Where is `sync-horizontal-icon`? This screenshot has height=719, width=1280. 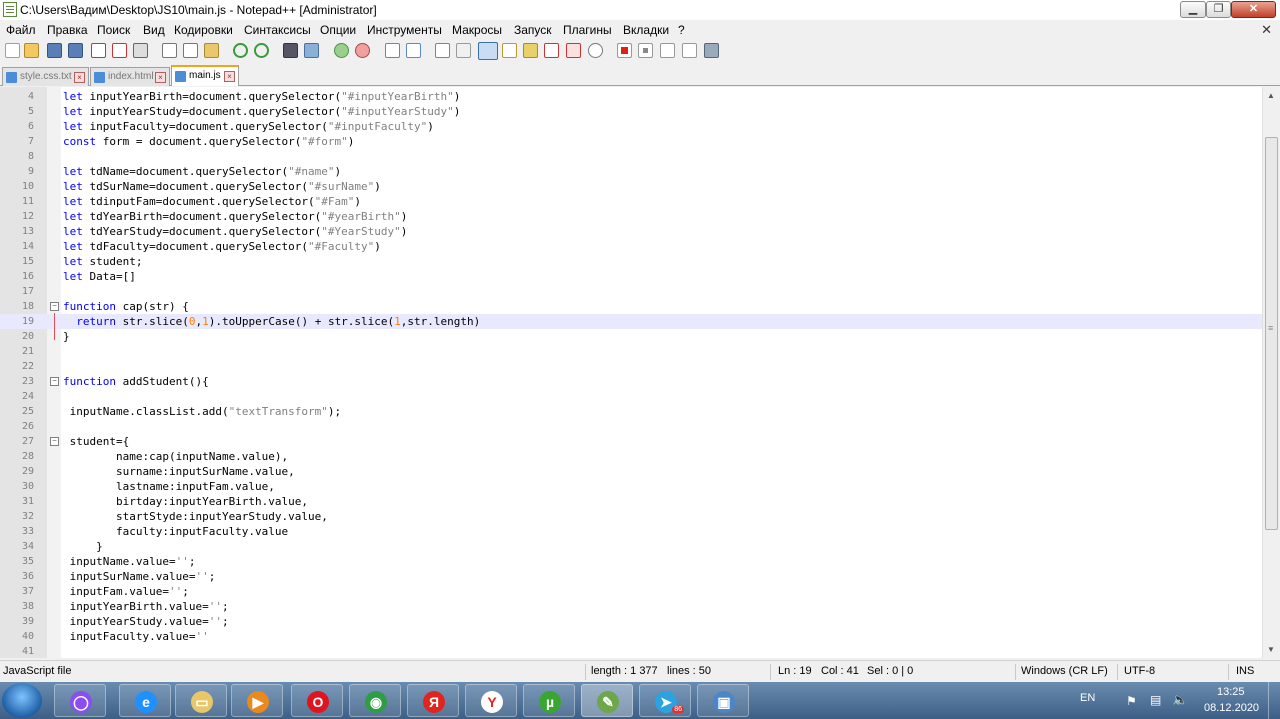 sync-horizontal-icon is located at coordinates (413, 50).